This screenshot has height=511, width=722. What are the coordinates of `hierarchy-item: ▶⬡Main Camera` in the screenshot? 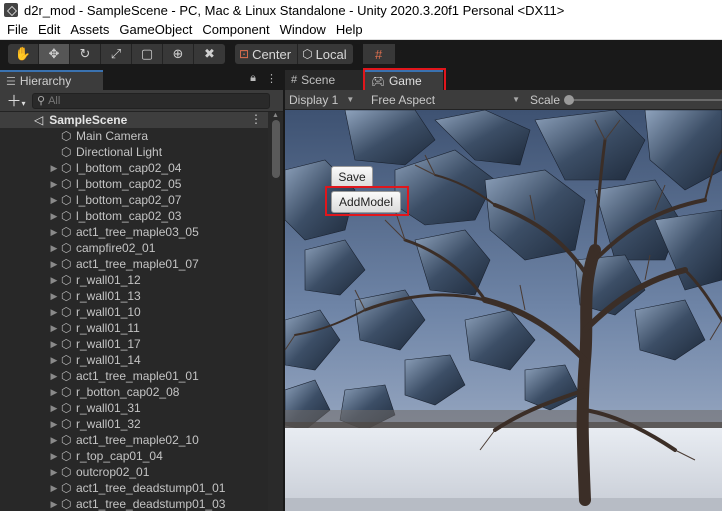 It's located at (134, 136).